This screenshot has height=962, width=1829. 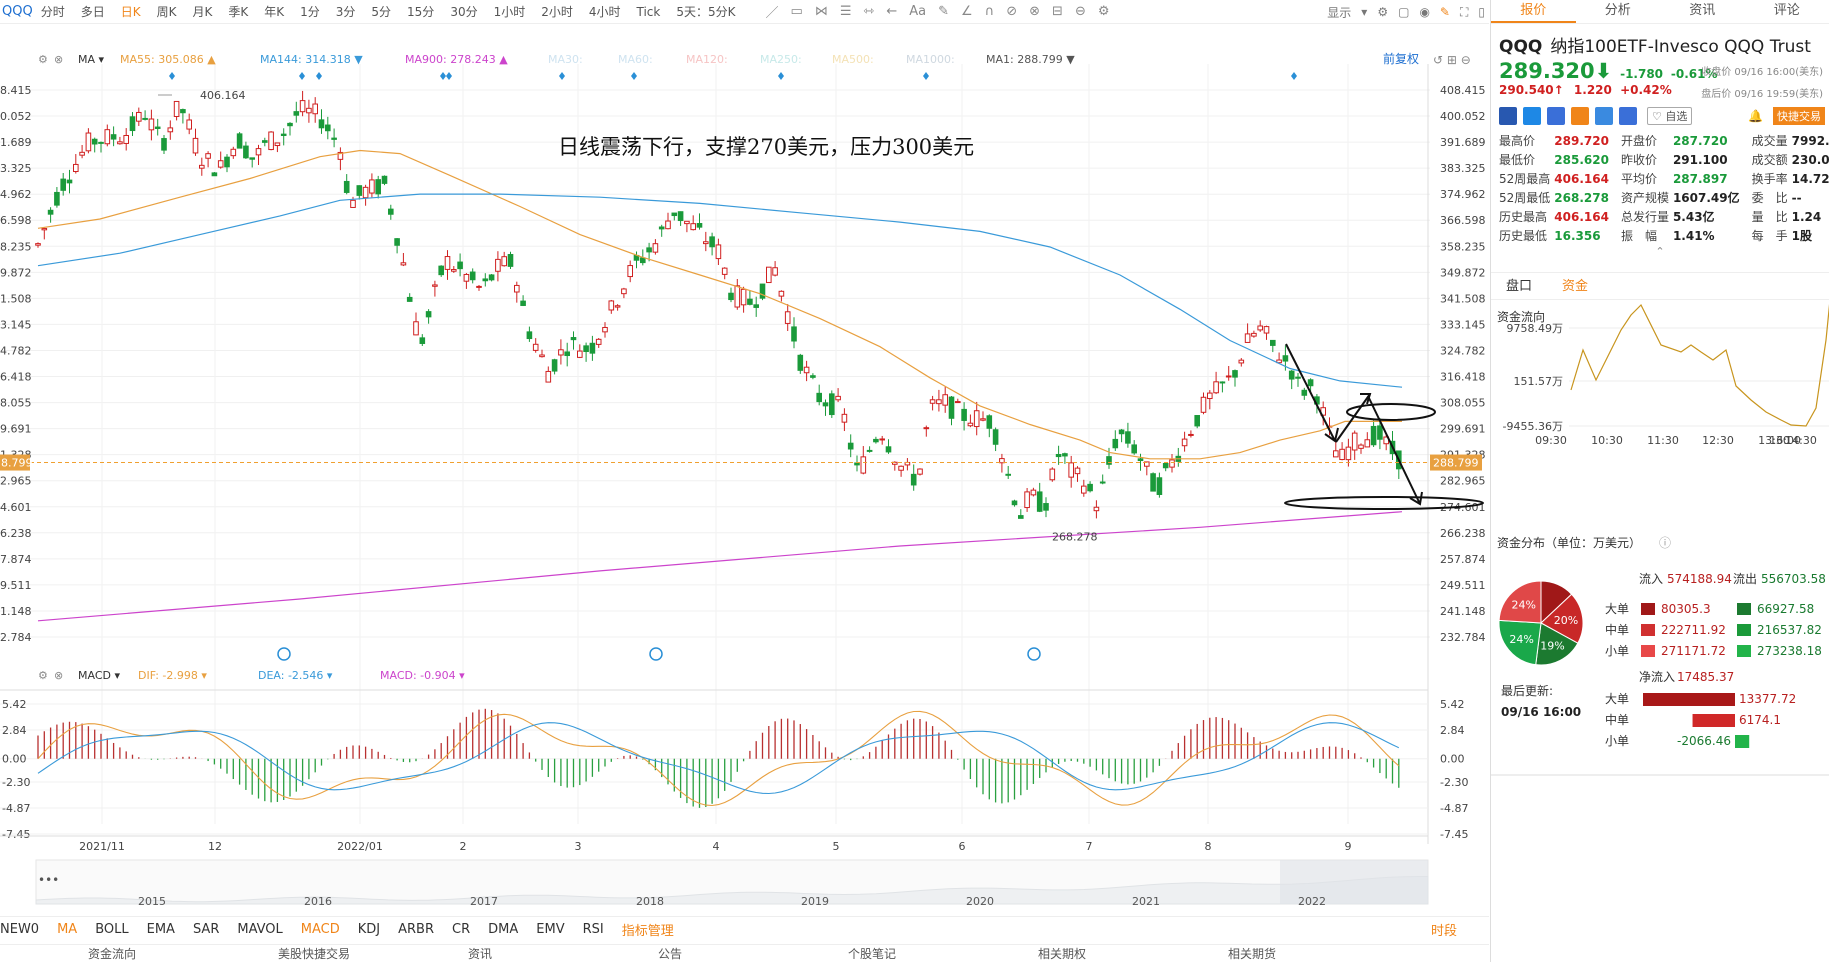 I want to click on tool-icon-12: ⊟, so click(x=1057, y=11).